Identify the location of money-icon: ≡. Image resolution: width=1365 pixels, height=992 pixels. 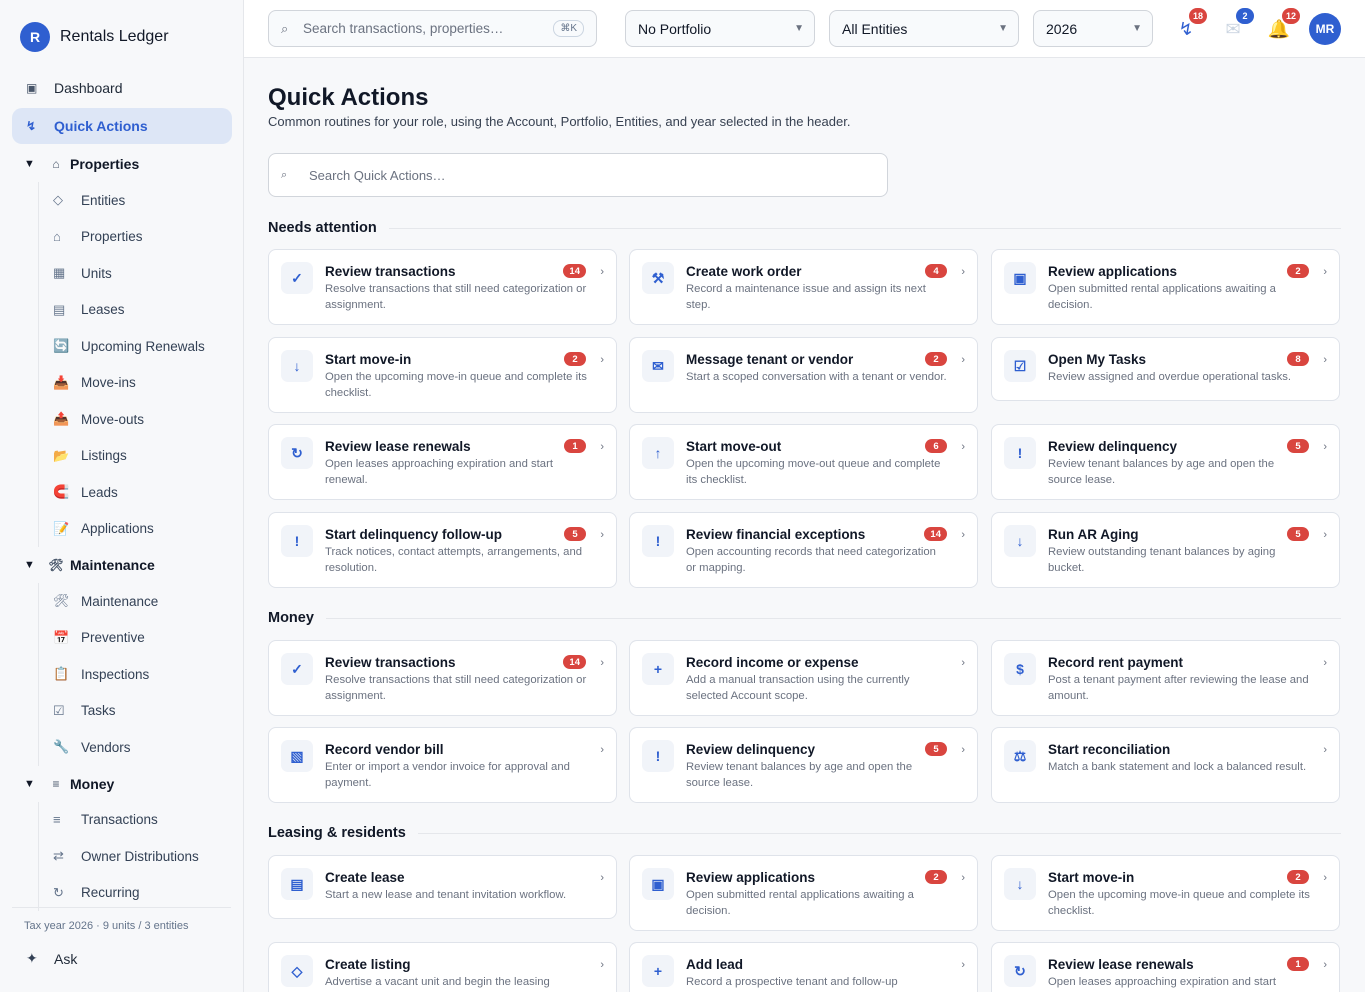
(56, 783).